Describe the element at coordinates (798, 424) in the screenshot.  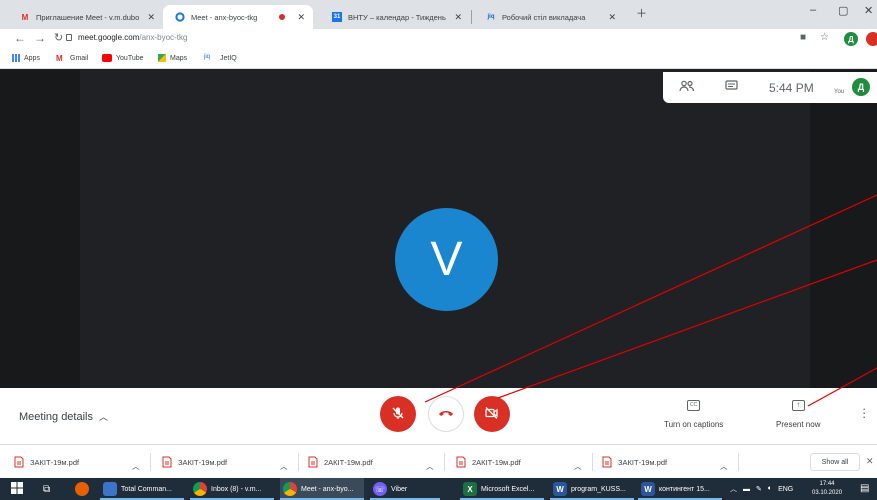
I see `present-label: Present now` at that location.